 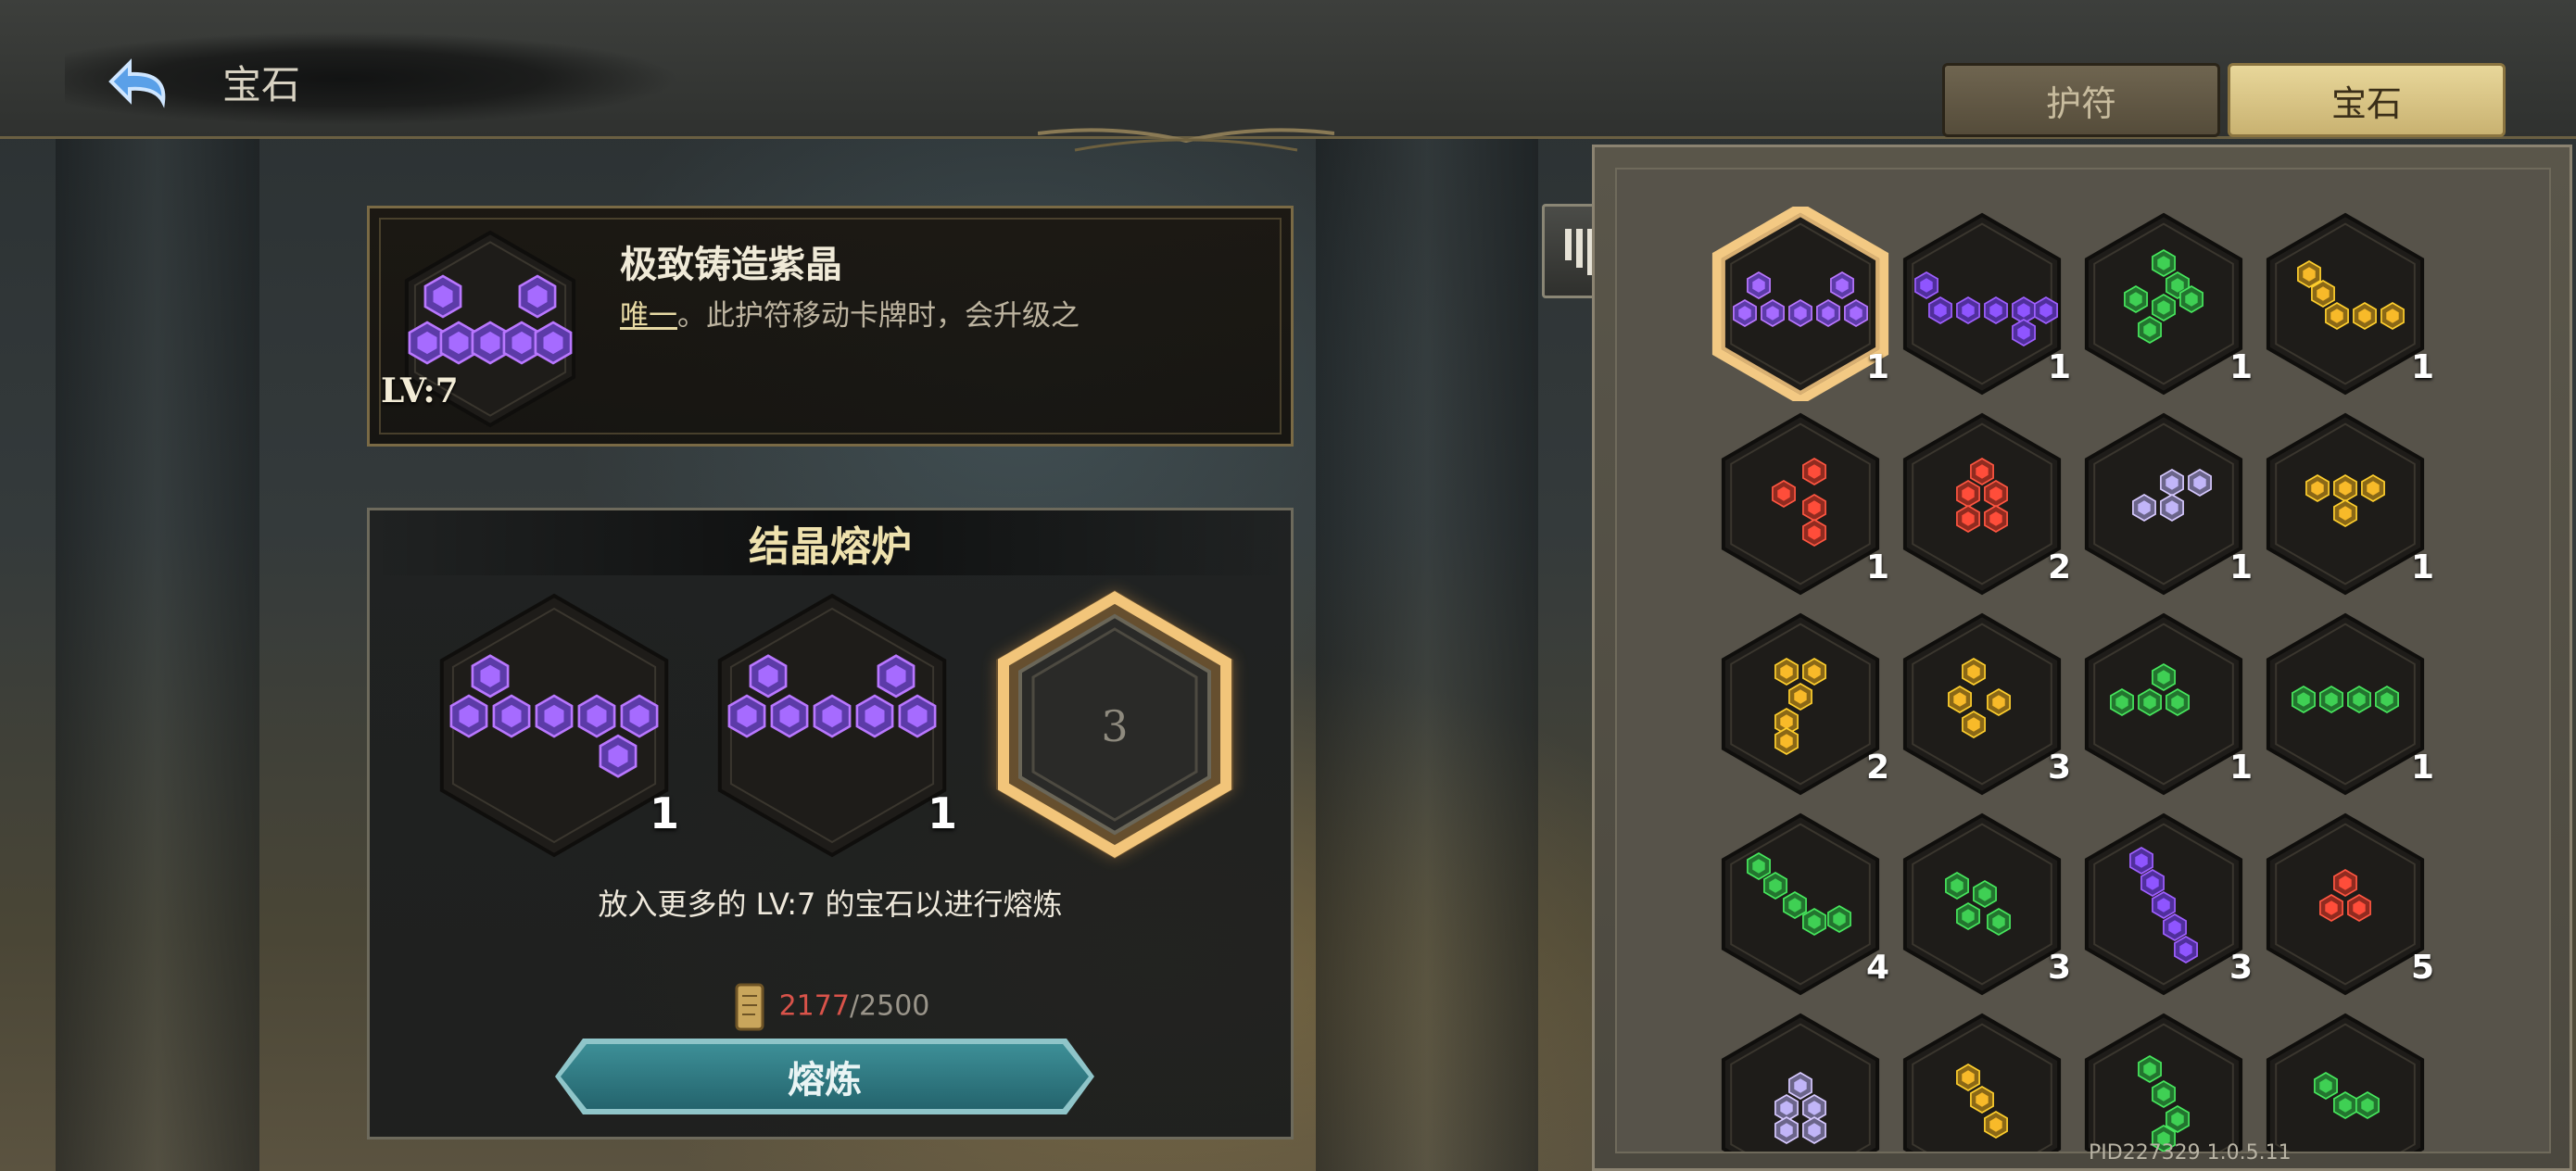 What do you see at coordinates (648, 316) in the screenshot?
I see `gem-keyword: 唯一` at bounding box center [648, 316].